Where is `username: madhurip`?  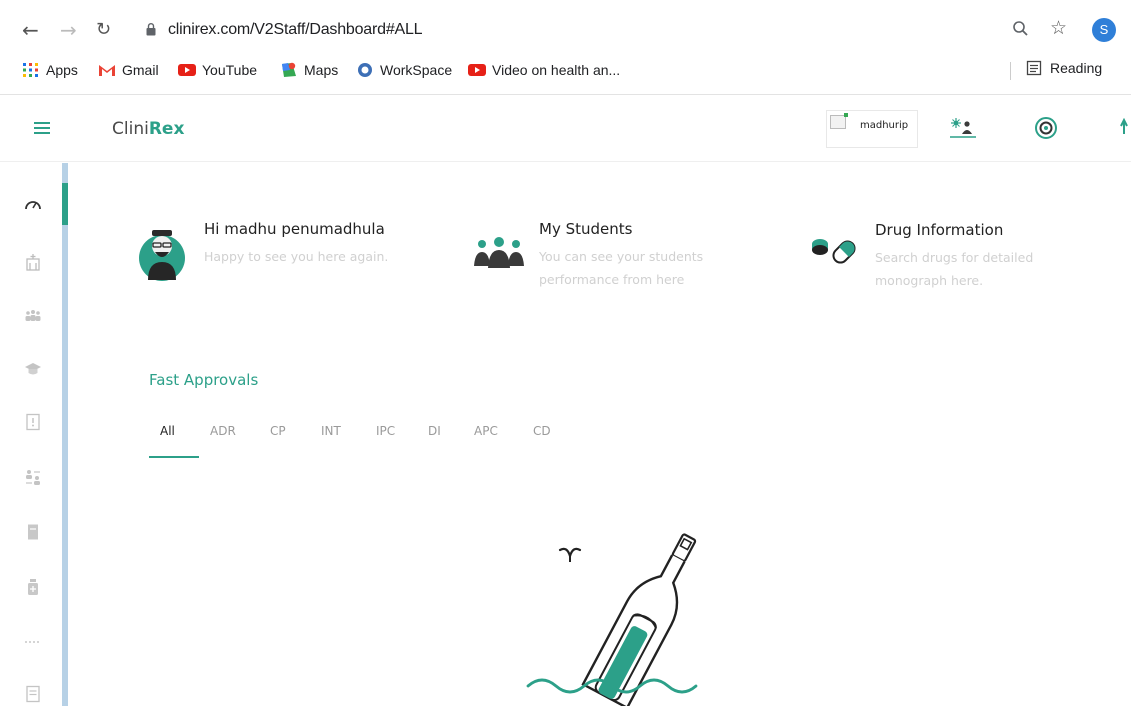
username: madhurip is located at coordinates (884, 125).